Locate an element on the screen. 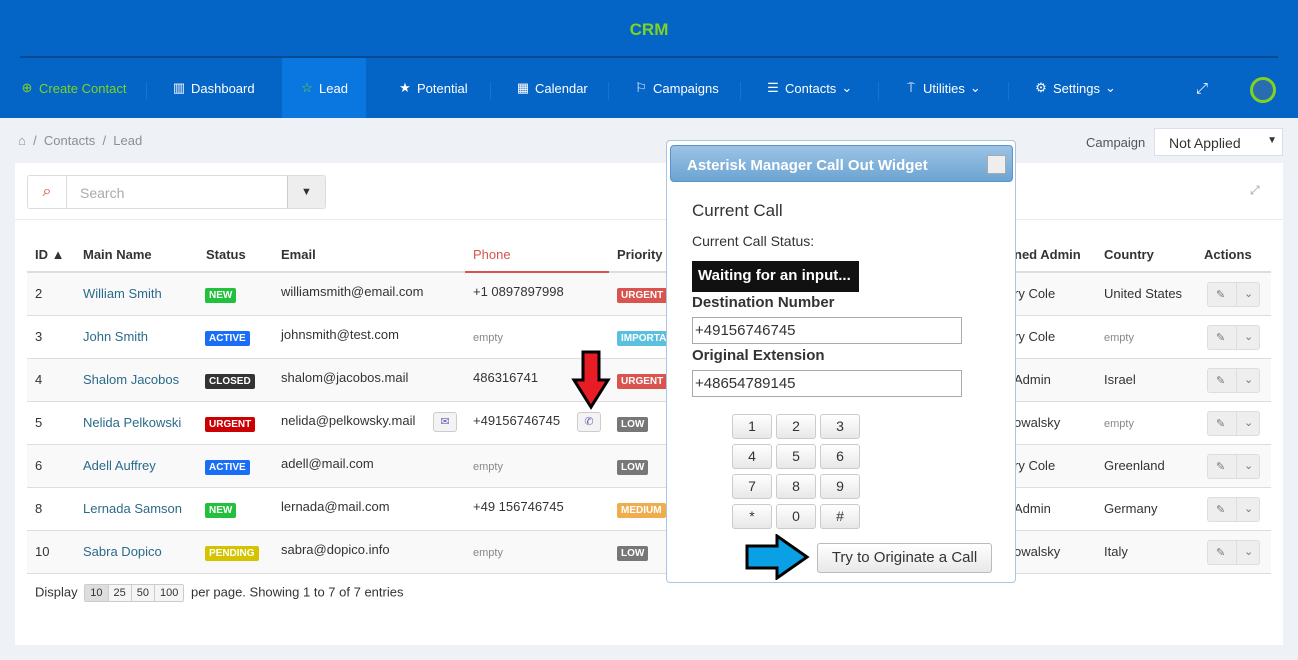 The image size is (1298, 660). keypad-key: # is located at coordinates (840, 516).